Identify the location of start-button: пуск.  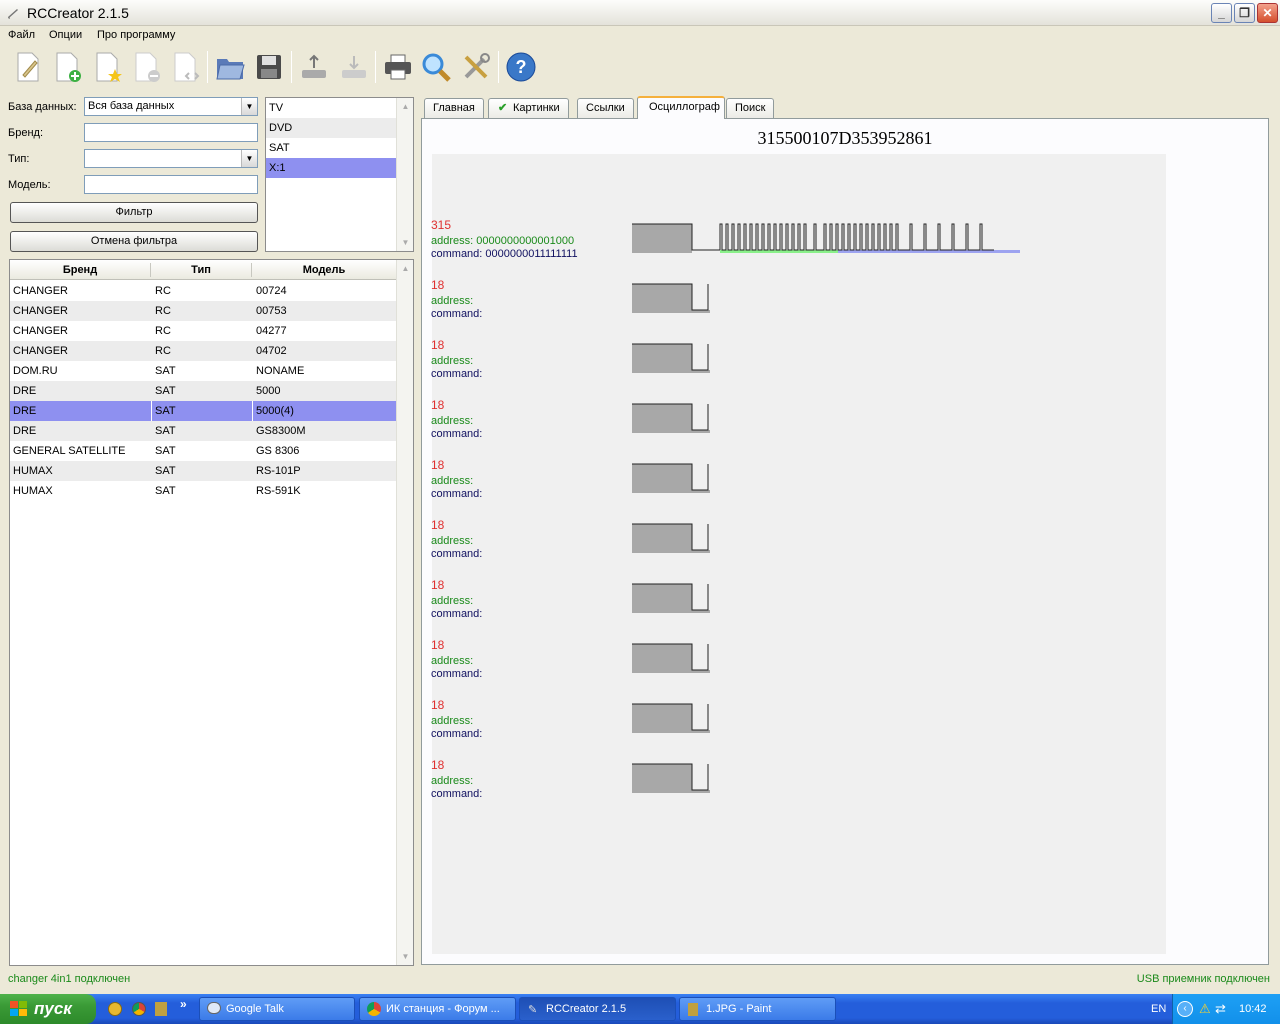
(48, 1009).